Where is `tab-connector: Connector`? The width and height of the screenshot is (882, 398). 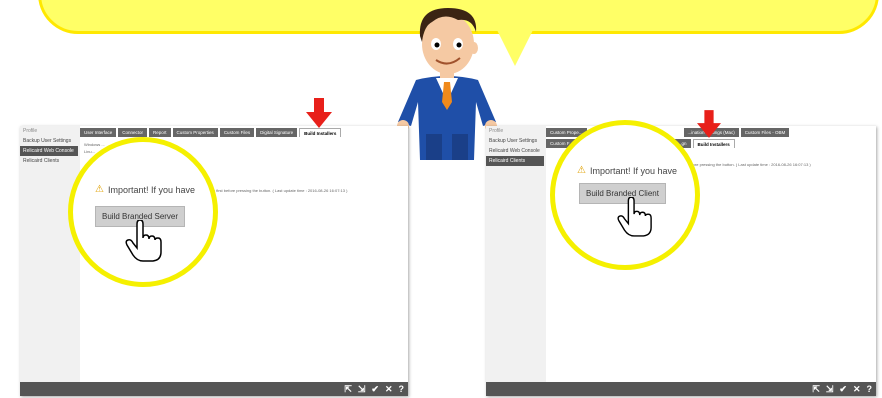 tab-connector: Connector is located at coordinates (133, 132).